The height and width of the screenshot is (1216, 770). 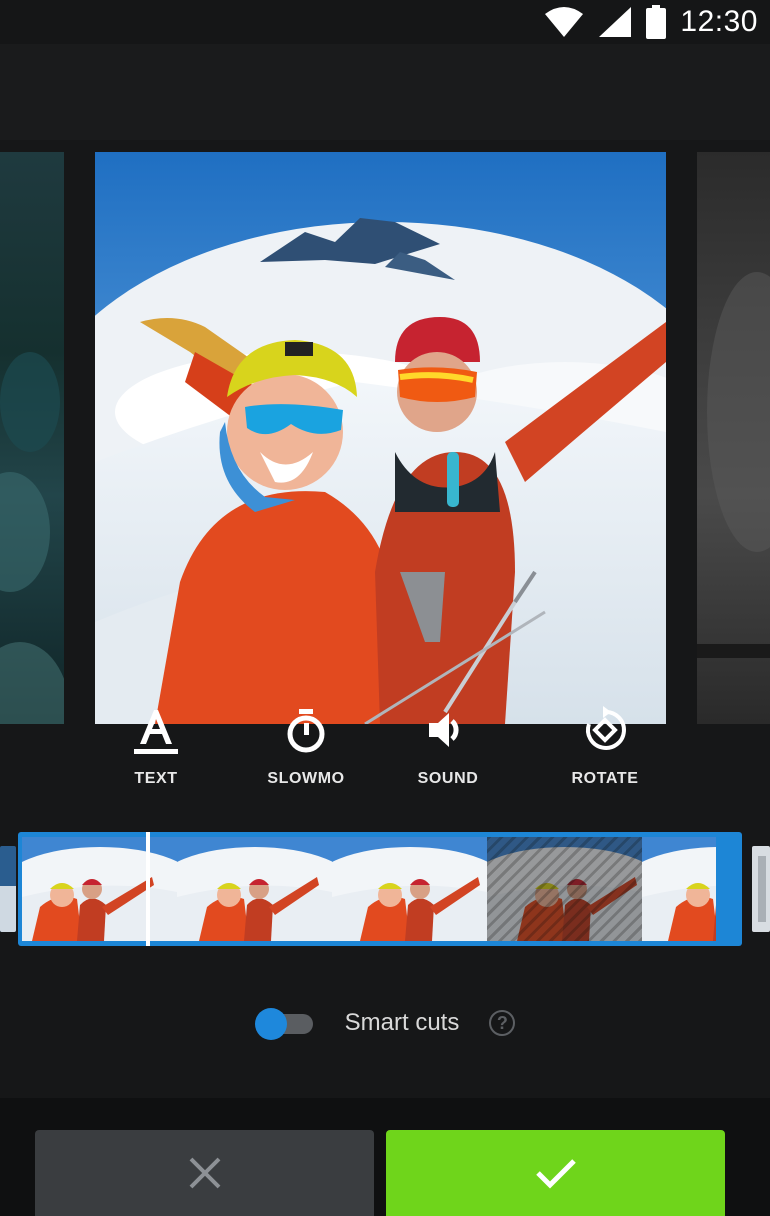 What do you see at coordinates (502, 1023) in the screenshot?
I see `help-icon: ?` at bounding box center [502, 1023].